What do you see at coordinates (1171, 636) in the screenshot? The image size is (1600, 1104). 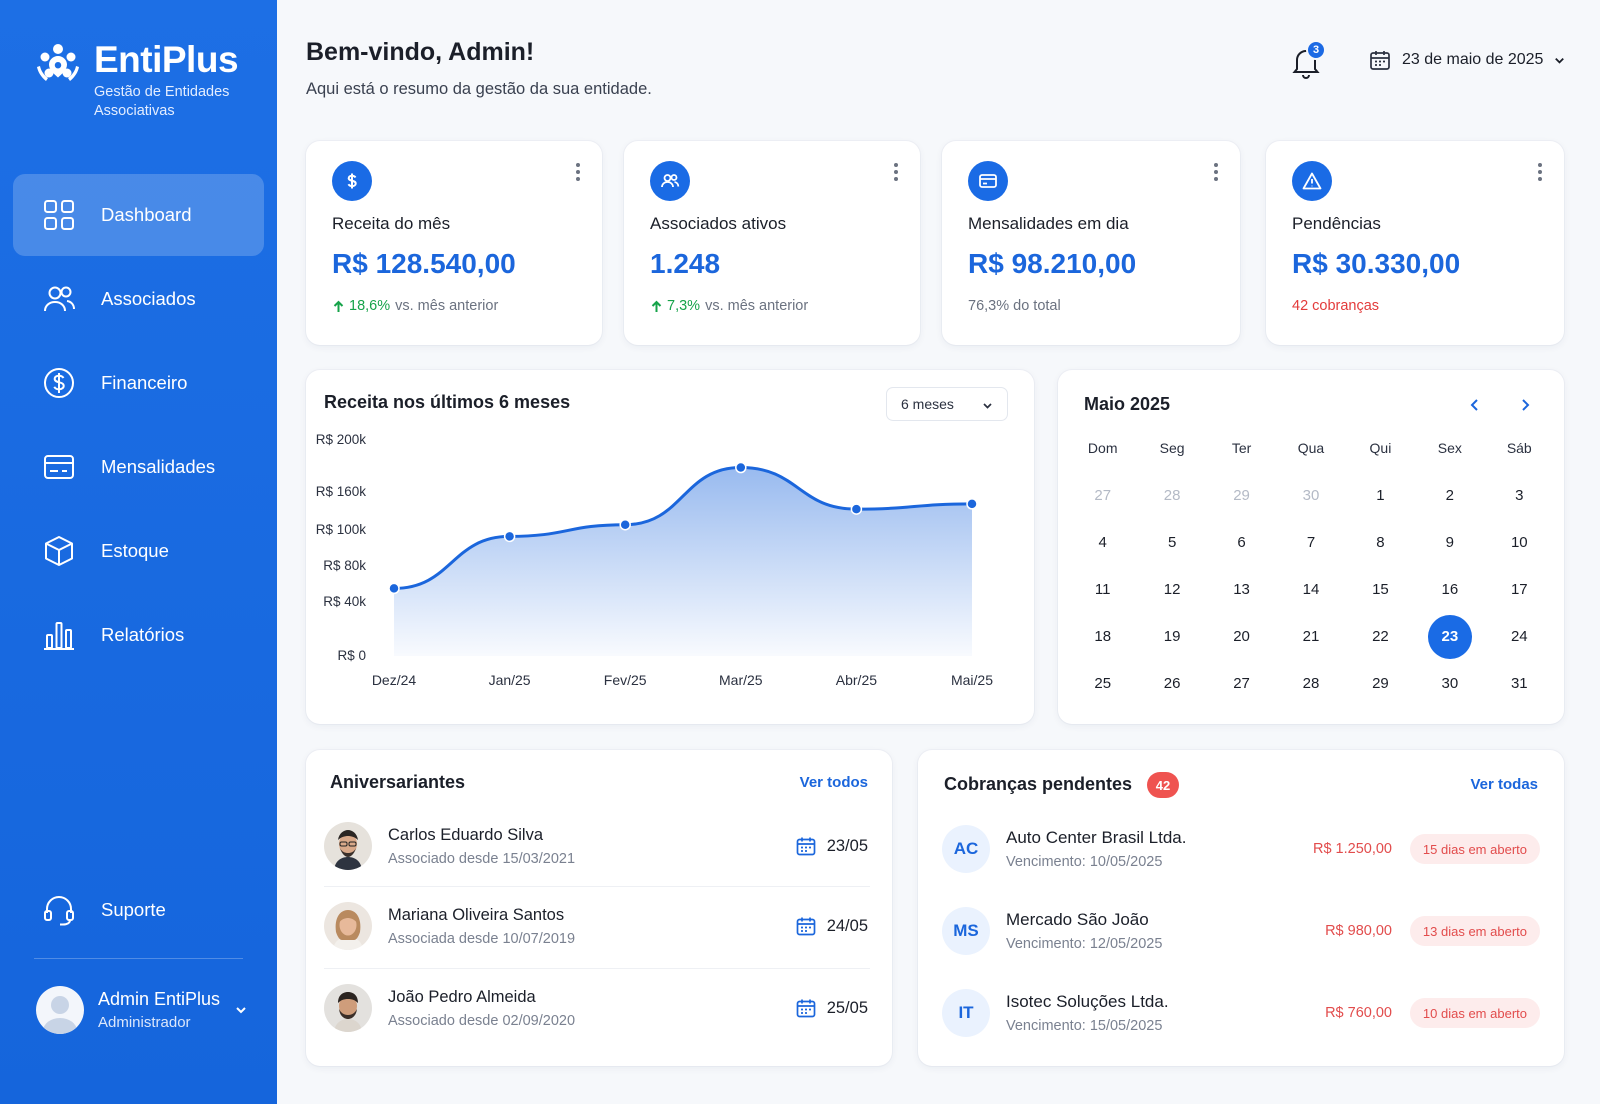 I see `calendar-day: 19` at bounding box center [1171, 636].